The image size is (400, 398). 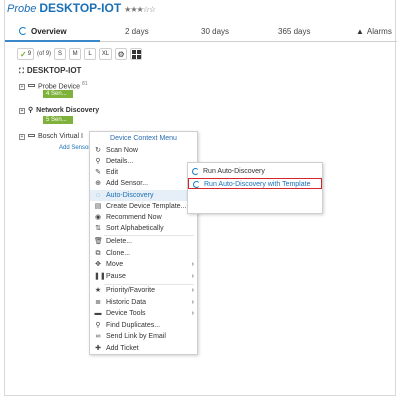 I want to click on menu-item-pause: ❚❚ Pause ›, so click(x=143, y=276).